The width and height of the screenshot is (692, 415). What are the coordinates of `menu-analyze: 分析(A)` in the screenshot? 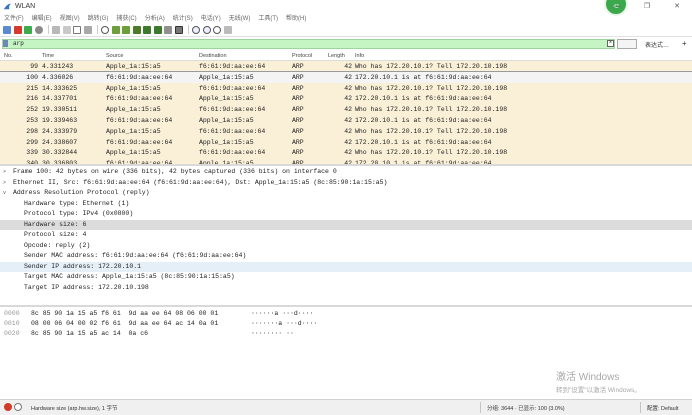 It's located at (155, 17).